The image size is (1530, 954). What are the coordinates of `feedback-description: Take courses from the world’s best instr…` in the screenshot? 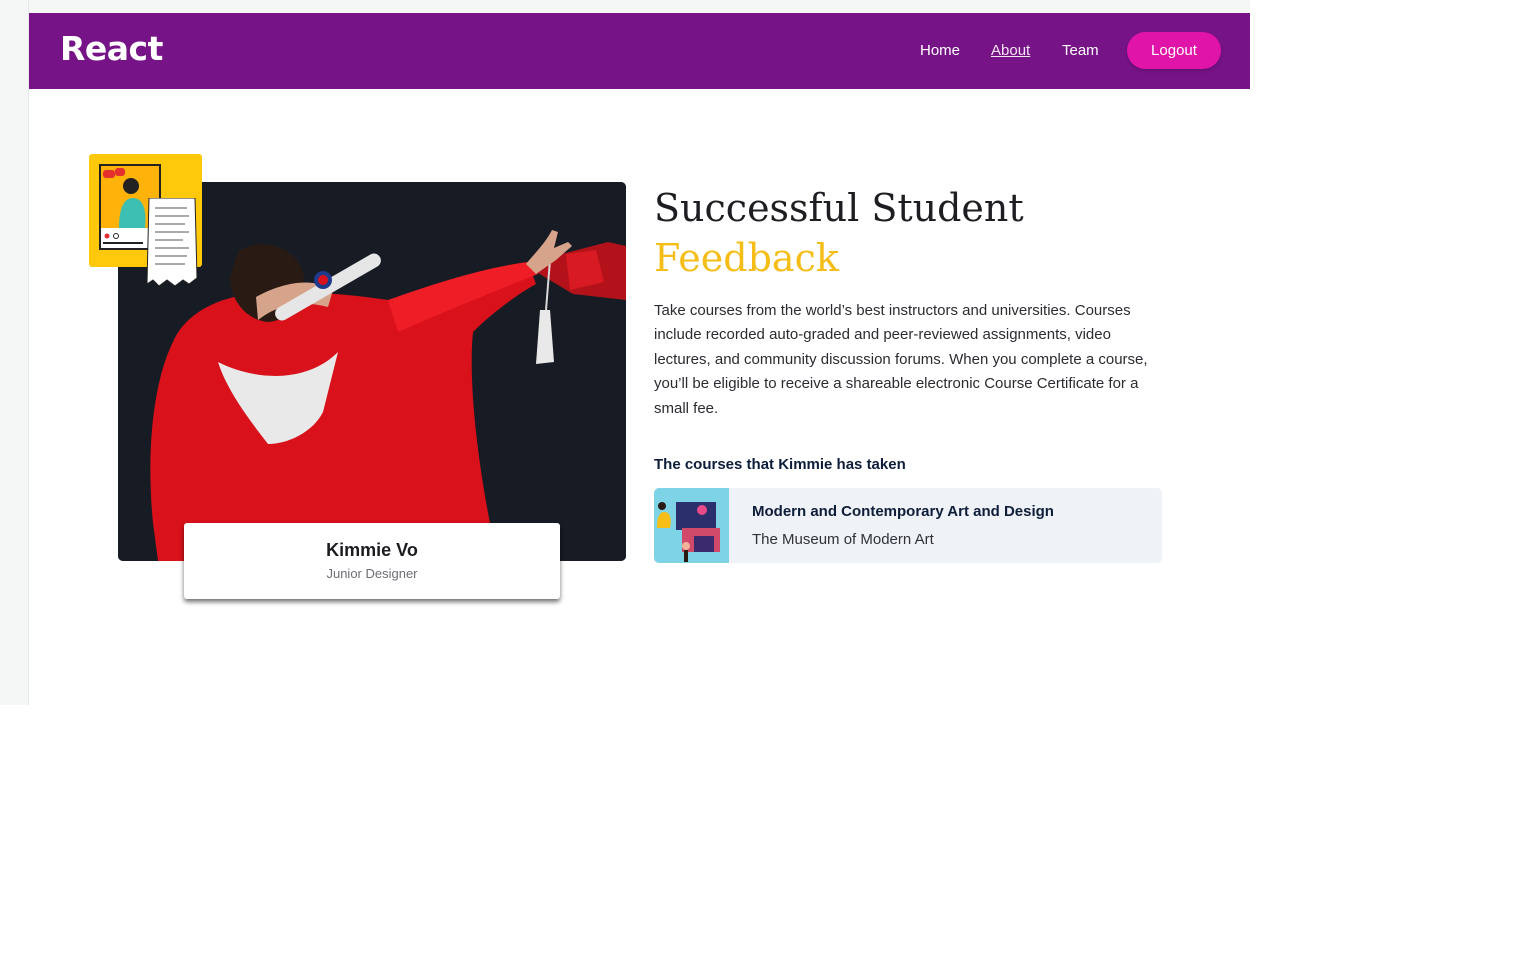 It's located at (901, 359).